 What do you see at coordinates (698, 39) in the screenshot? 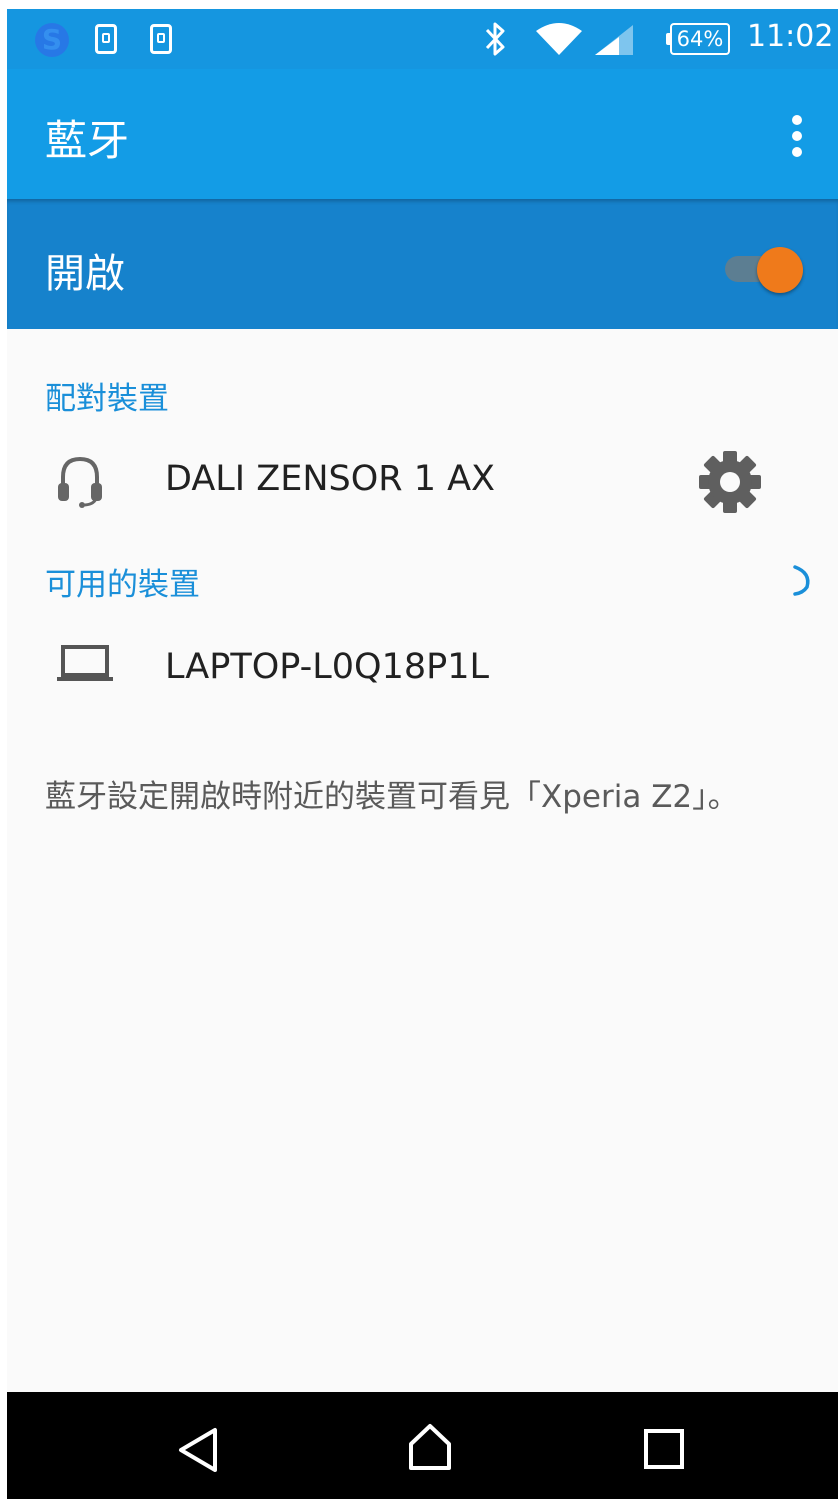
I see `battery-indicator: 64%` at bounding box center [698, 39].